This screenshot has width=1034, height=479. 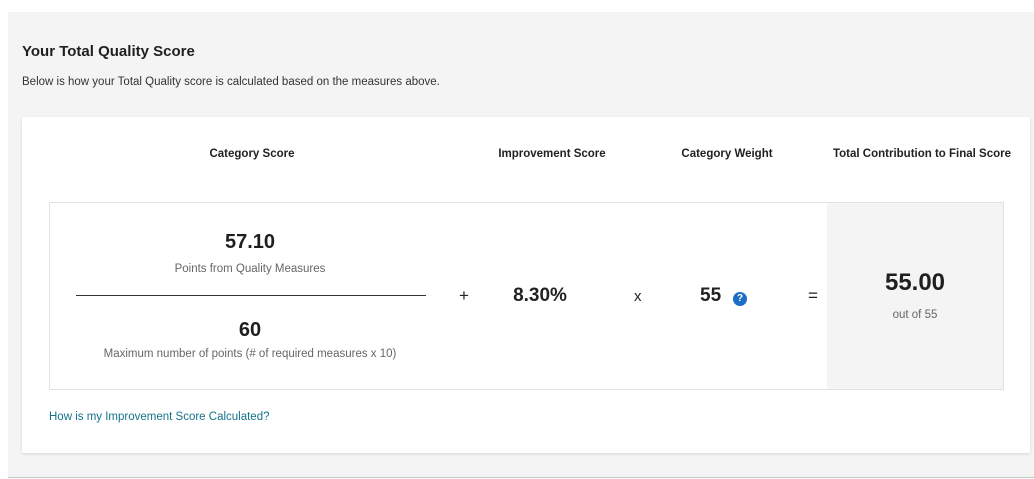 I want to click on category-weight-value: 55, so click(x=711, y=295).